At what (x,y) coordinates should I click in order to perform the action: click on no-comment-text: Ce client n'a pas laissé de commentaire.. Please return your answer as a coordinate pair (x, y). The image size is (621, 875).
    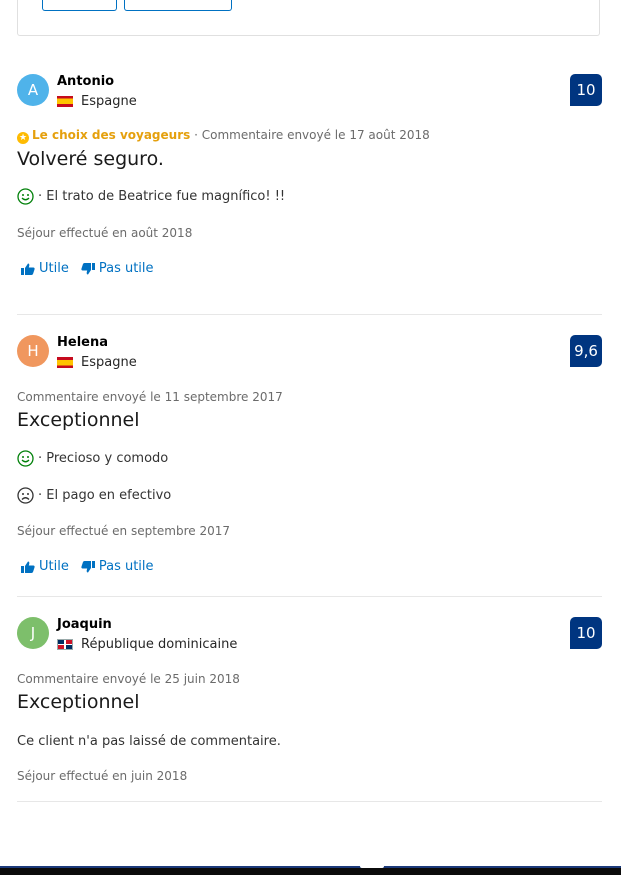
    Looking at the image, I should click on (149, 741).